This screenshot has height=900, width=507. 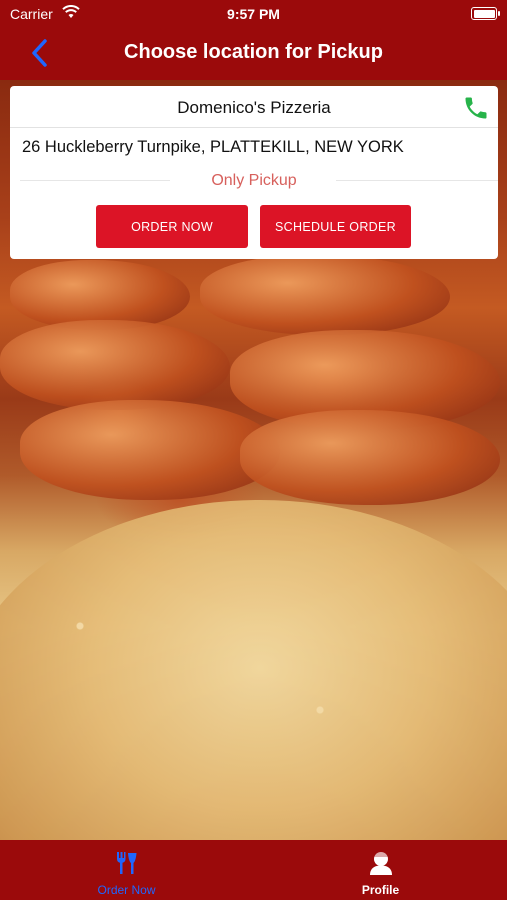 I want to click on status-time: 9:57 PM, so click(x=253, y=14).